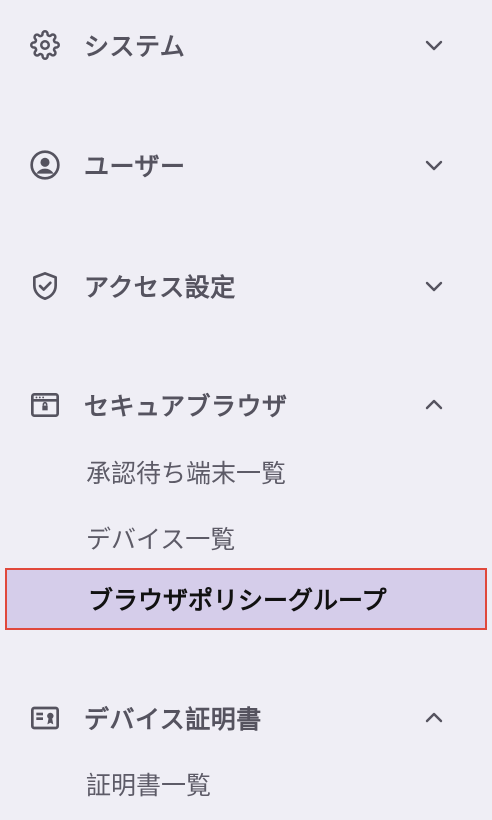 The height and width of the screenshot is (820, 492). What do you see at coordinates (161, 539) in the screenshot?
I see `sidebar-item-label: デバイス一覧` at bounding box center [161, 539].